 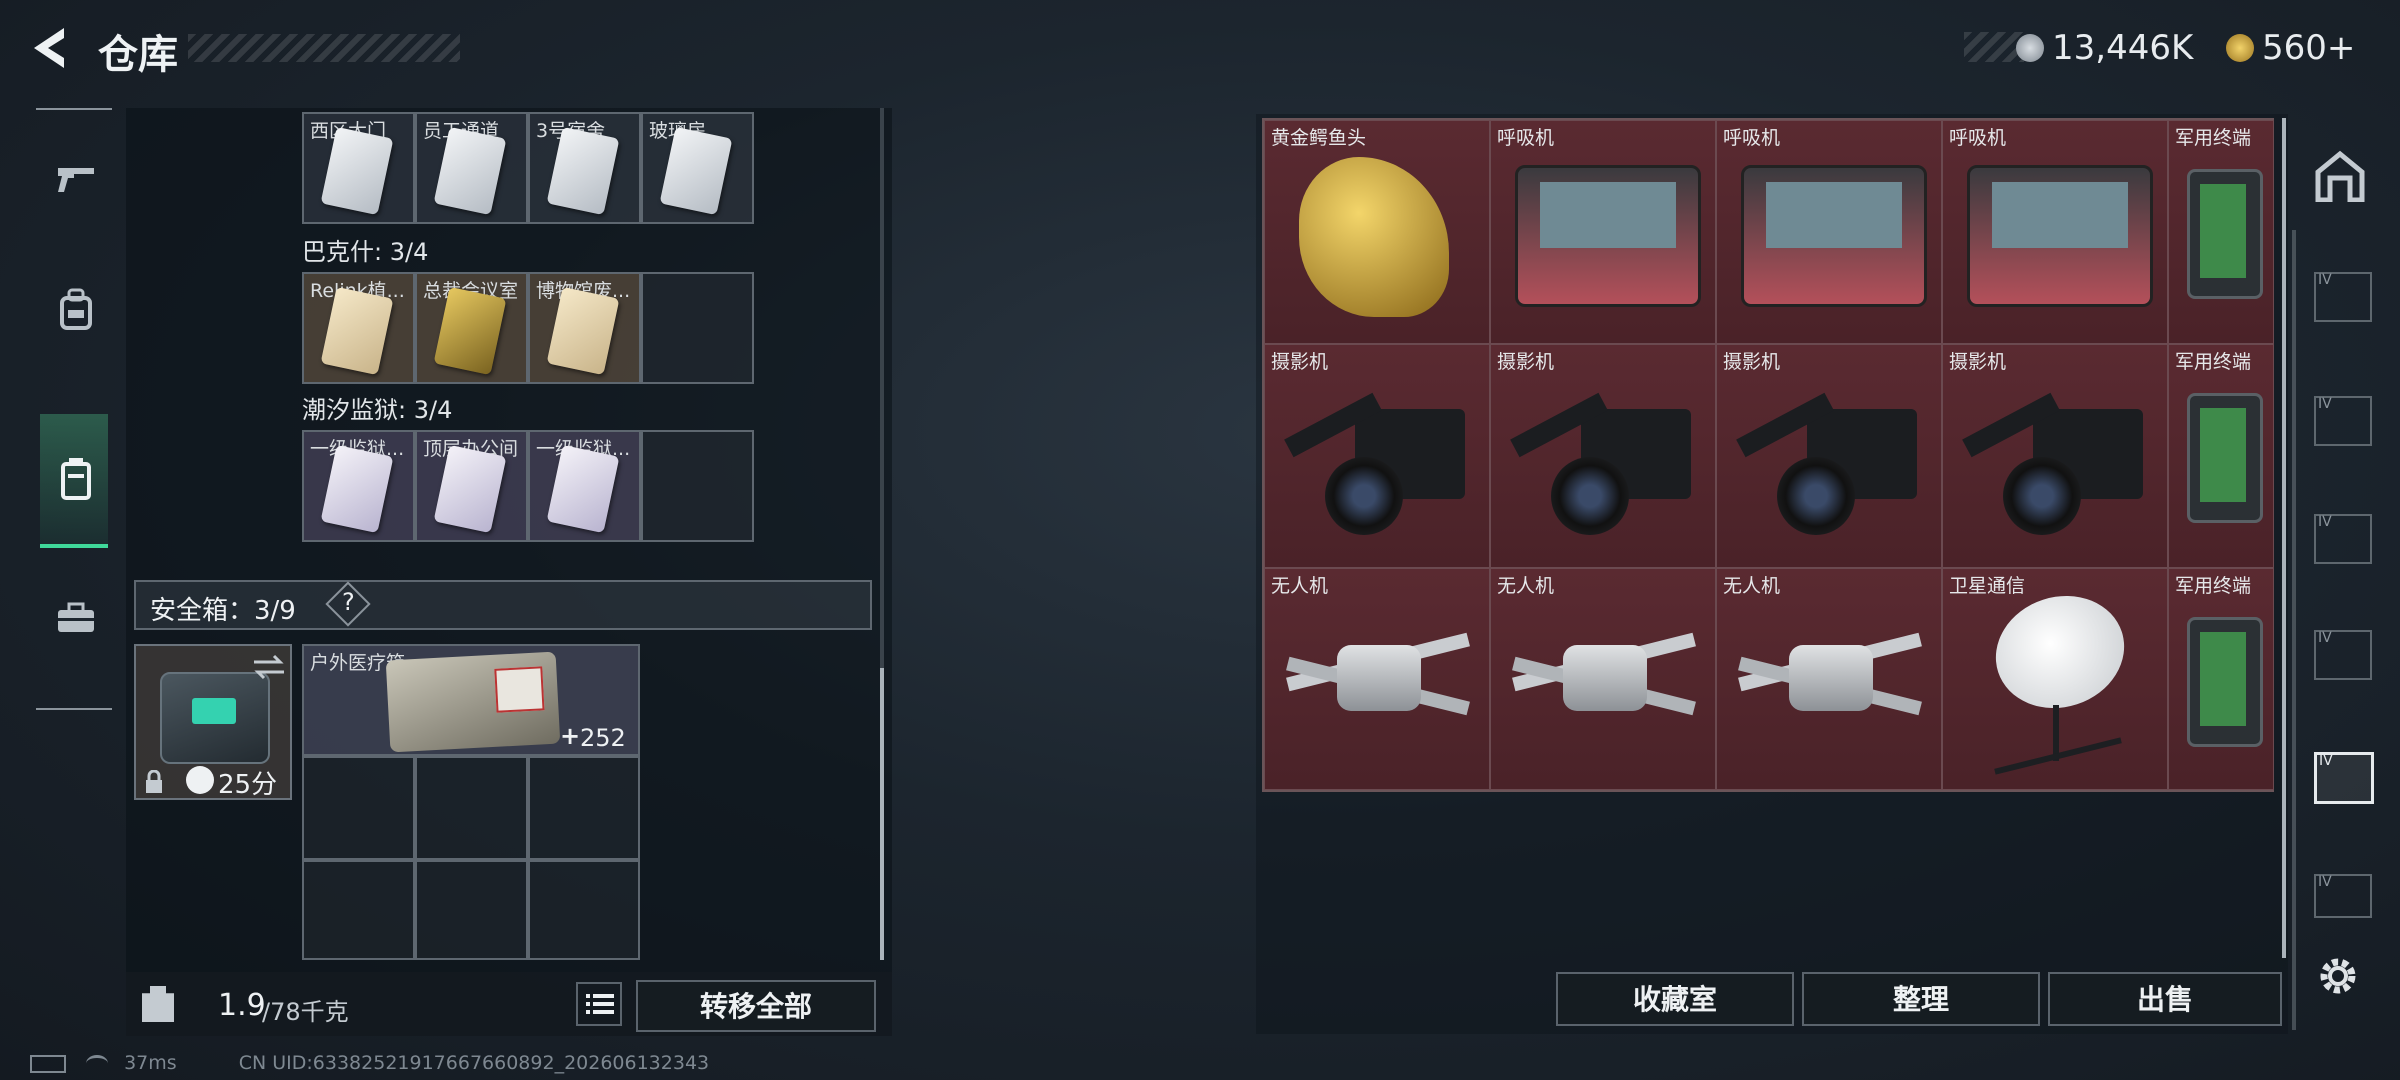 I want to click on right-rail: IV IV IV IV IV IV, so click(x=2340, y=577).